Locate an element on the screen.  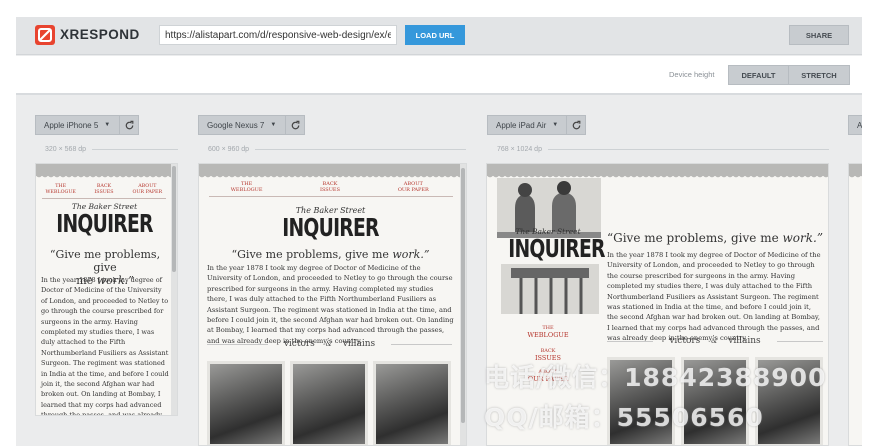
device-name: A is located at coordinates (859, 125).